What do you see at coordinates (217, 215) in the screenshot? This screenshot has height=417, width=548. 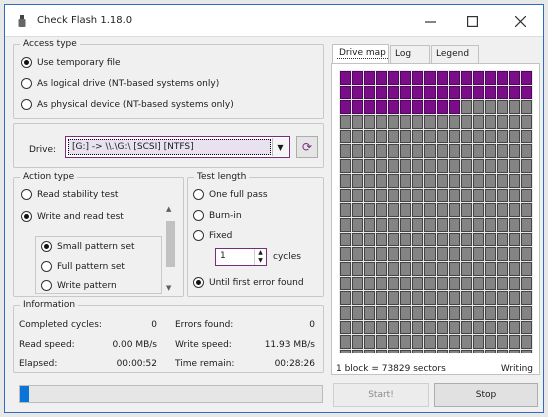 I see `length-burn-in-radio: Burn-in` at bounding box center [217, 215].